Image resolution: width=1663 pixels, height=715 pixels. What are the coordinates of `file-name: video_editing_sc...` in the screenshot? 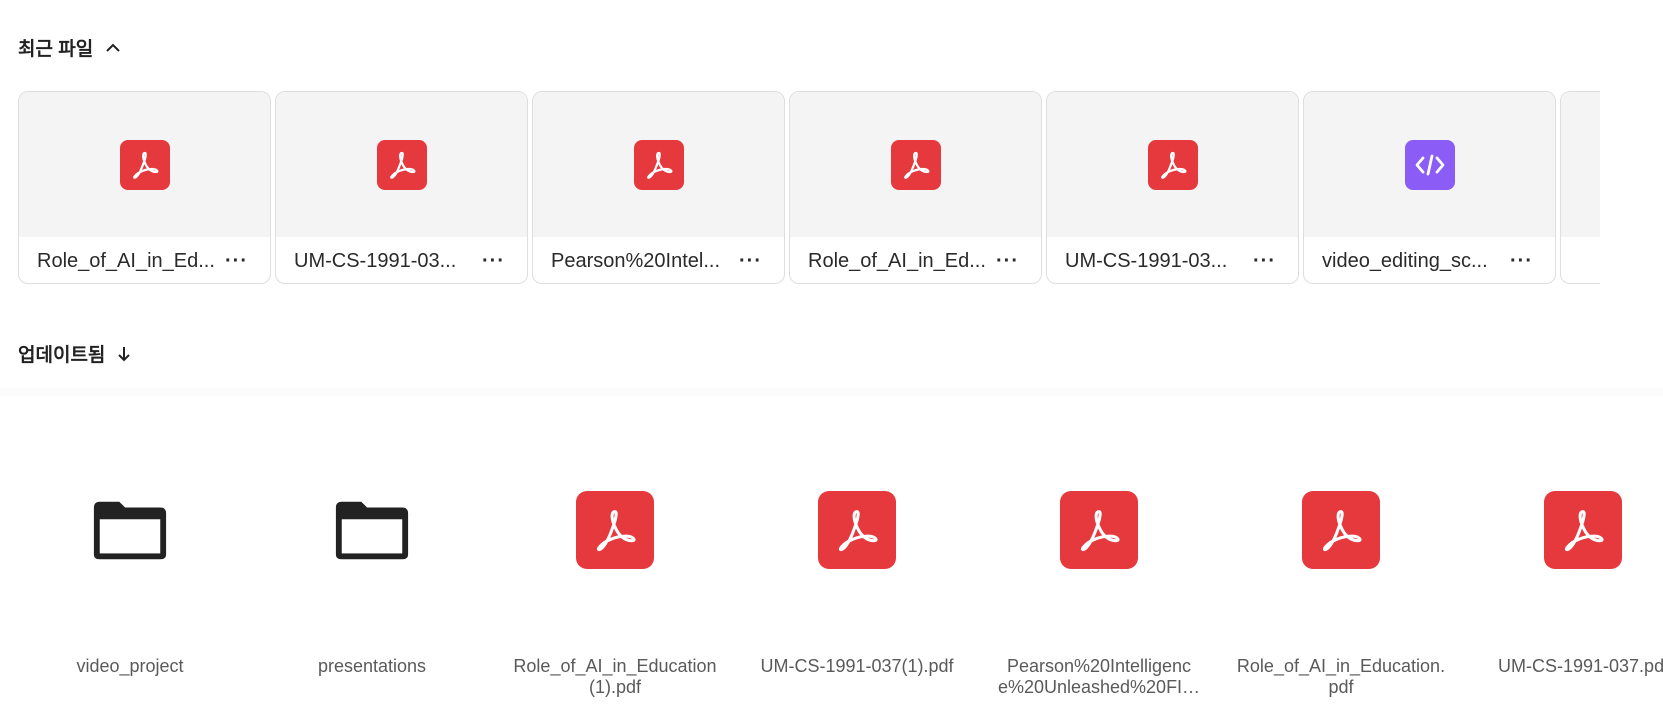 It's located at (1405, 260).